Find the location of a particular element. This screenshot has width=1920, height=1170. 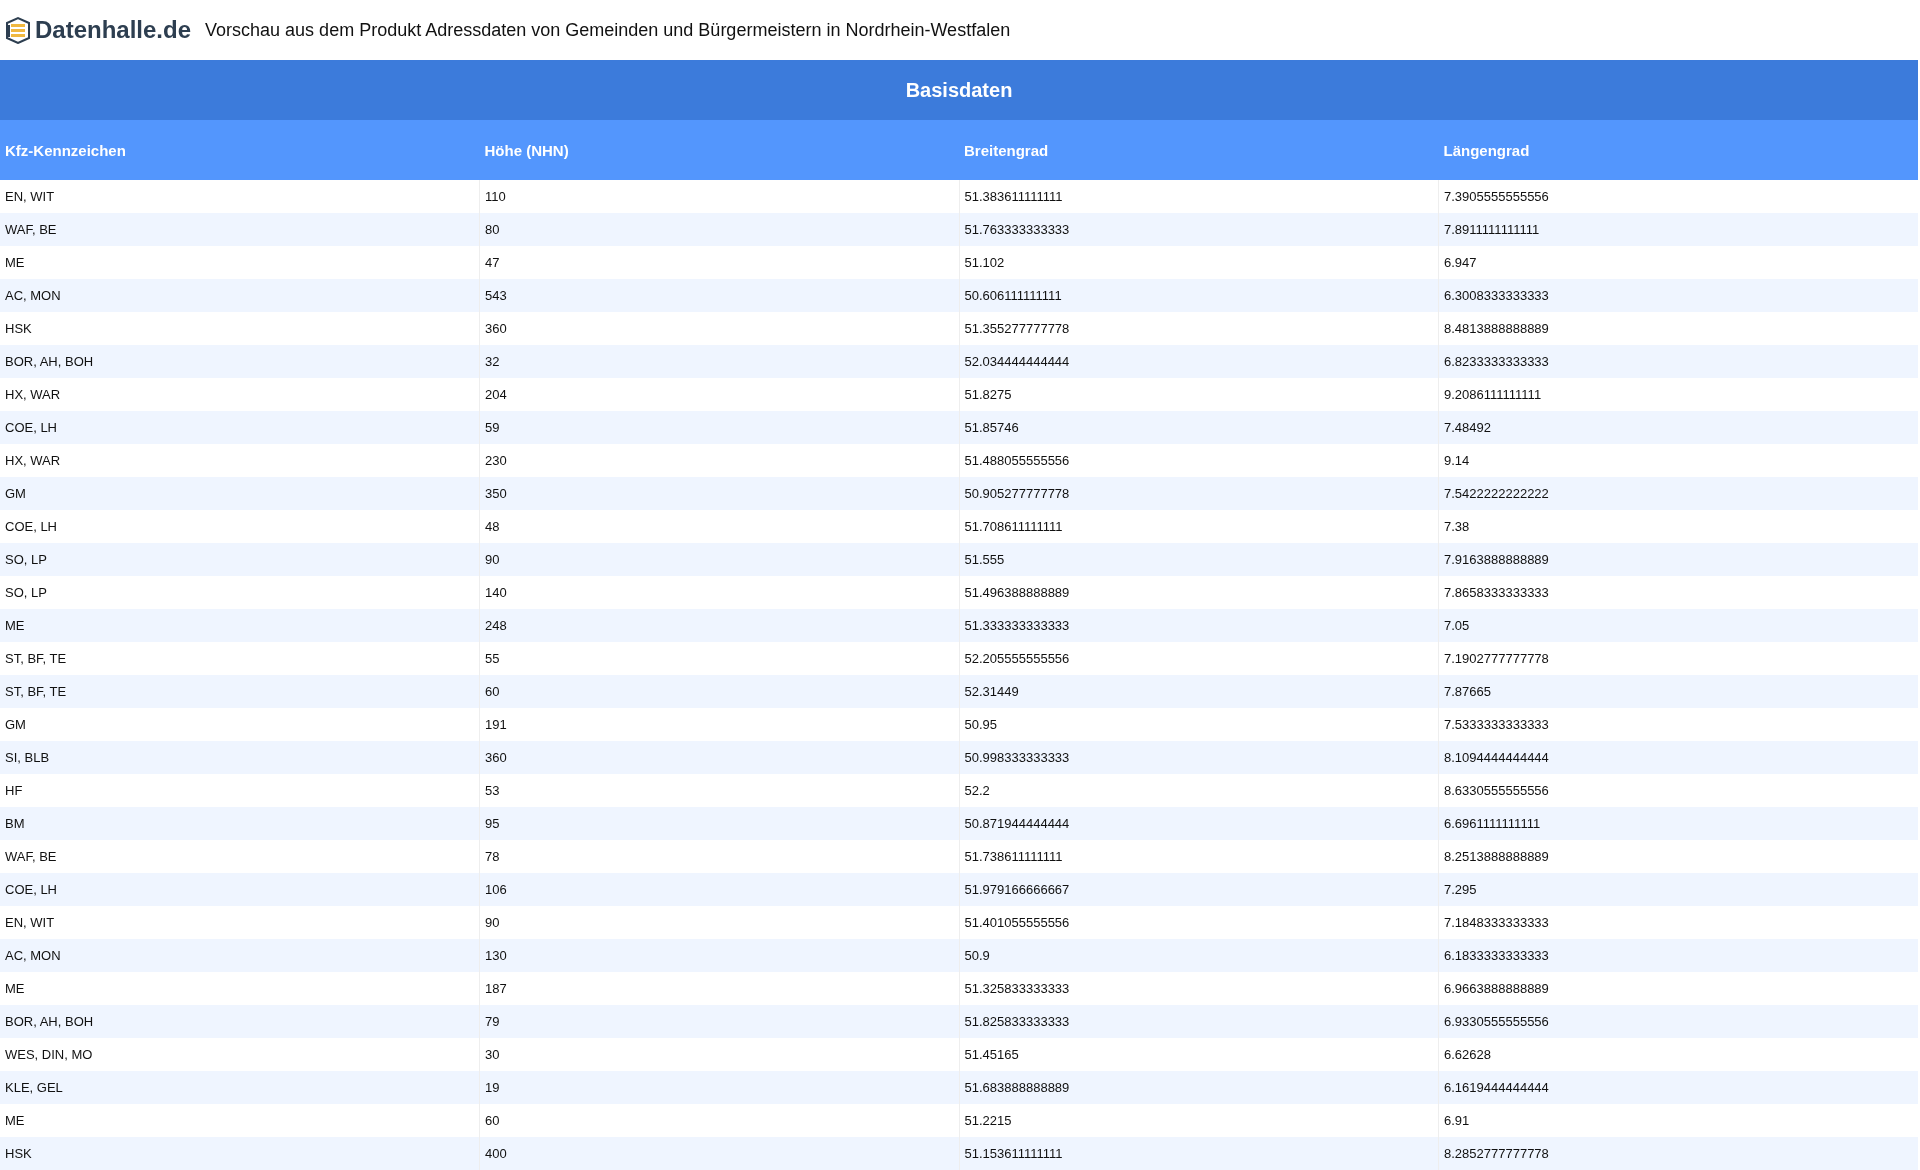

table-cell: 7.05 is located at coordinates (1678, 625).